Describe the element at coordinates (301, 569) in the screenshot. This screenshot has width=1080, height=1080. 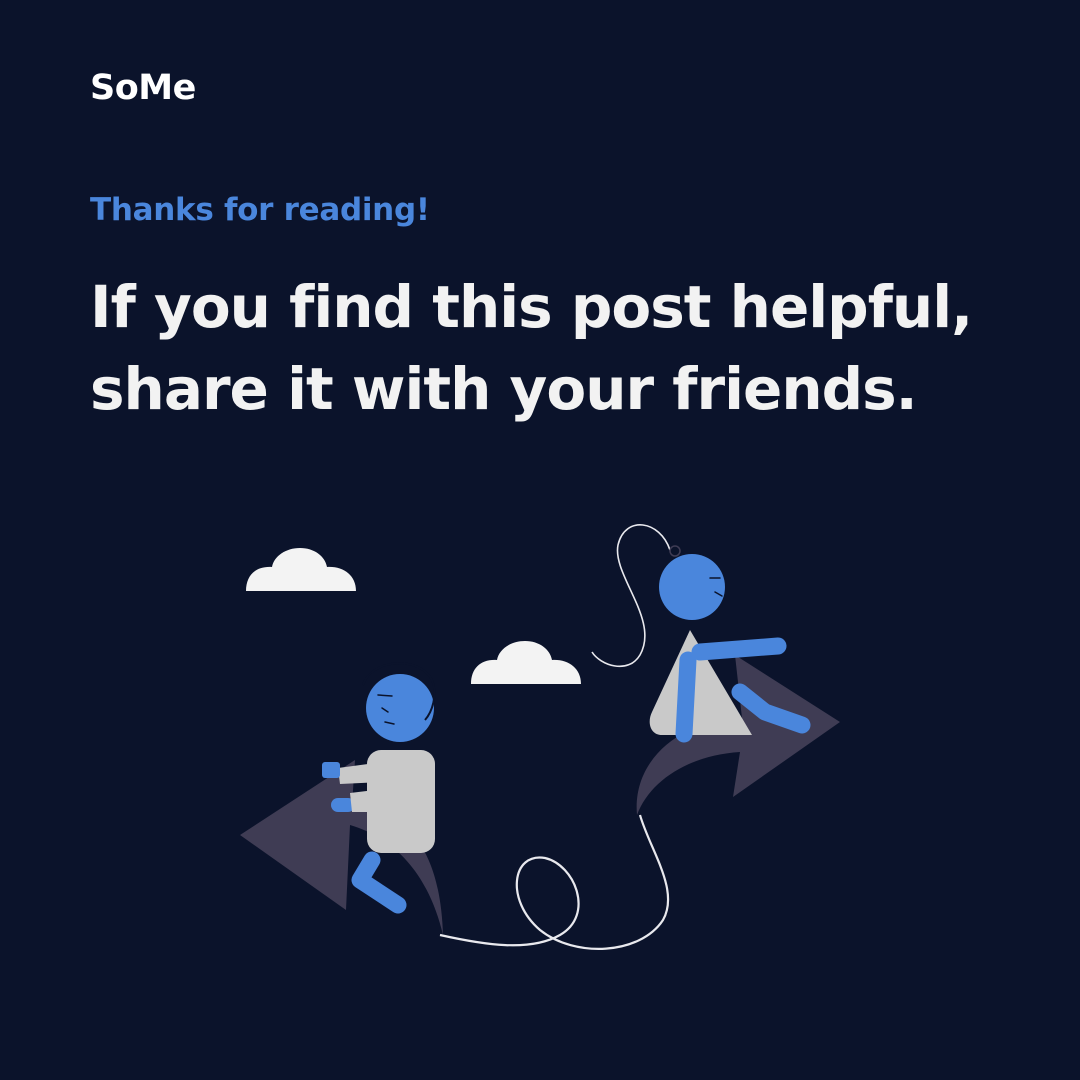
I see `cloud-left` at that location.